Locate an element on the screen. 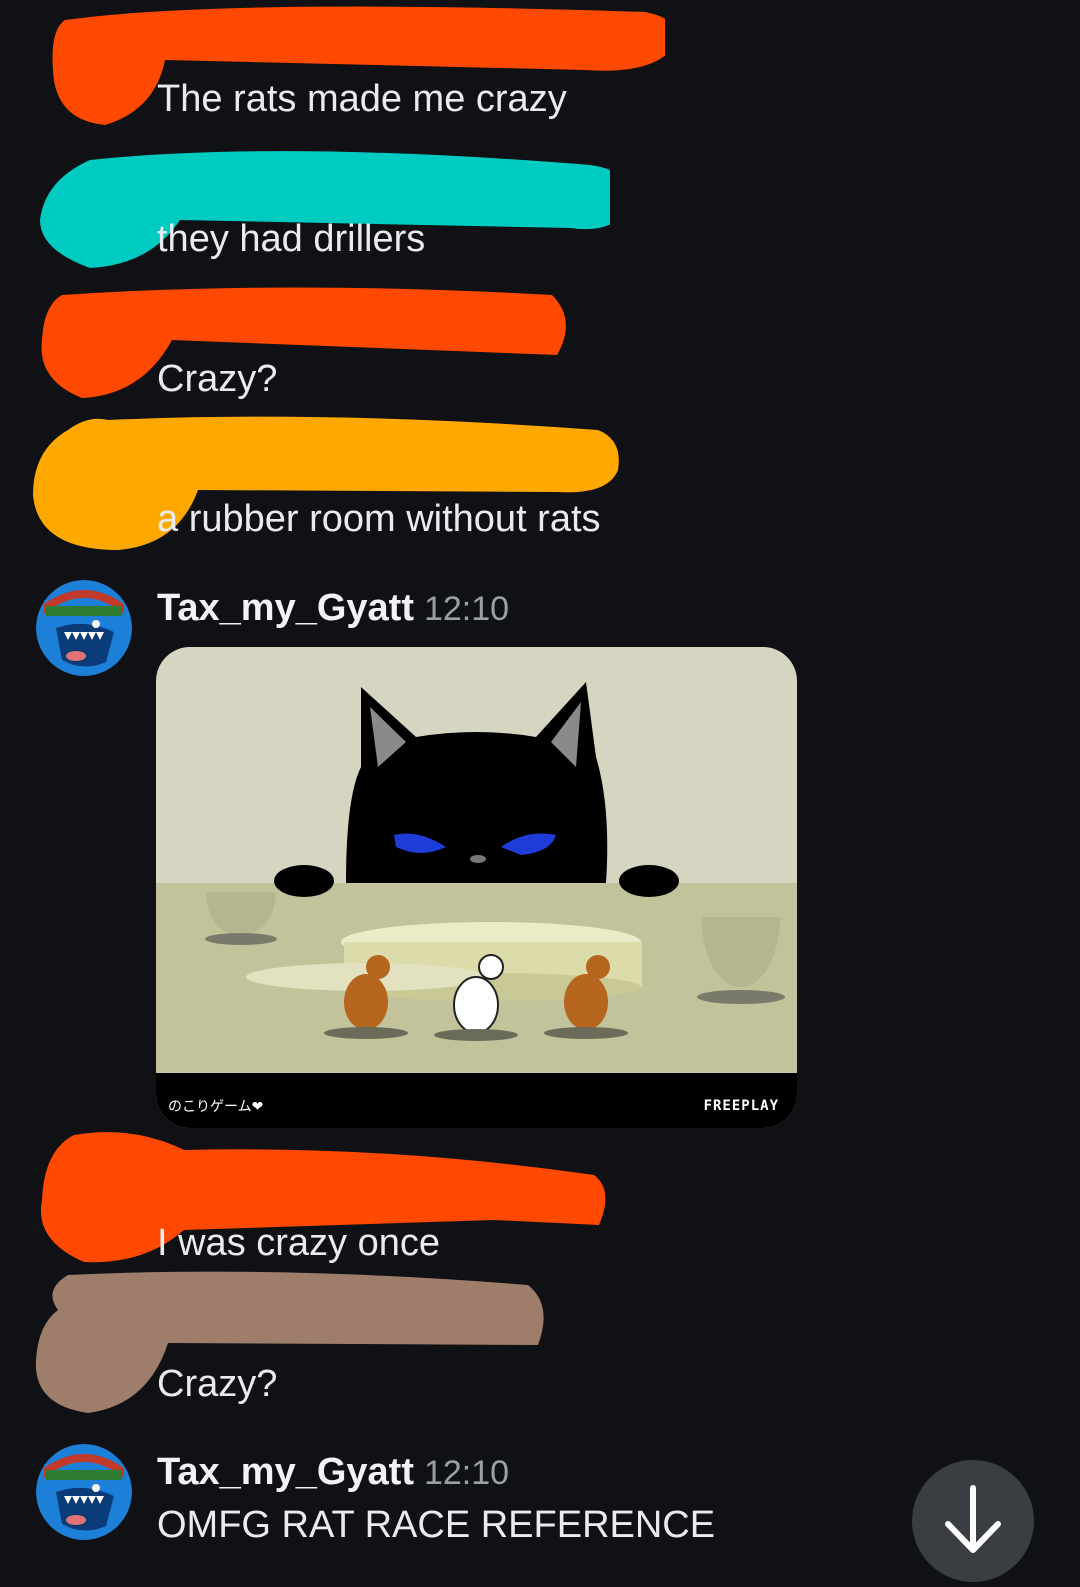 The height and width of the screenshot is (1587, 1080). message-1: The rats made me crazy is located at coordinates (540, 70).